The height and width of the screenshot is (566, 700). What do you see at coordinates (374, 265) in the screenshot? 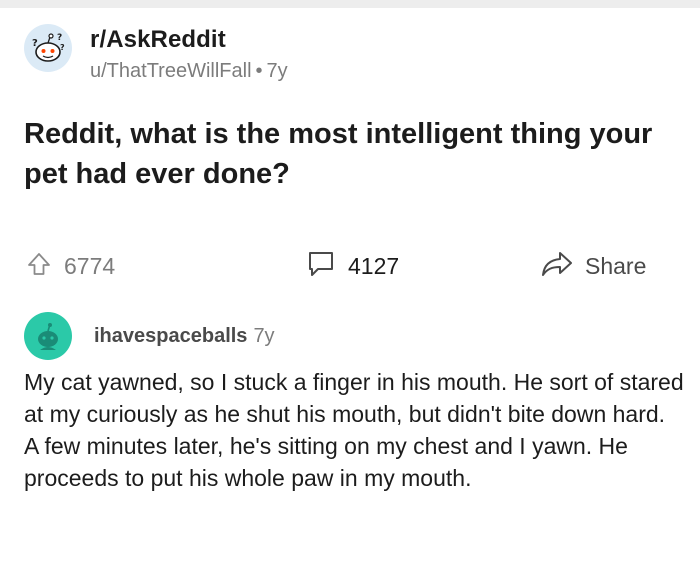
I see `comment-count: 4127` at bounding box center [374, 265].